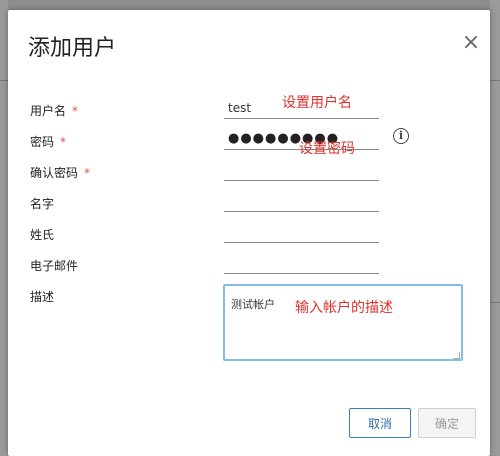 The height and width of the screenshot is (456, 500). I want to click on dialog-title: 添加用户, so click(72, 48).